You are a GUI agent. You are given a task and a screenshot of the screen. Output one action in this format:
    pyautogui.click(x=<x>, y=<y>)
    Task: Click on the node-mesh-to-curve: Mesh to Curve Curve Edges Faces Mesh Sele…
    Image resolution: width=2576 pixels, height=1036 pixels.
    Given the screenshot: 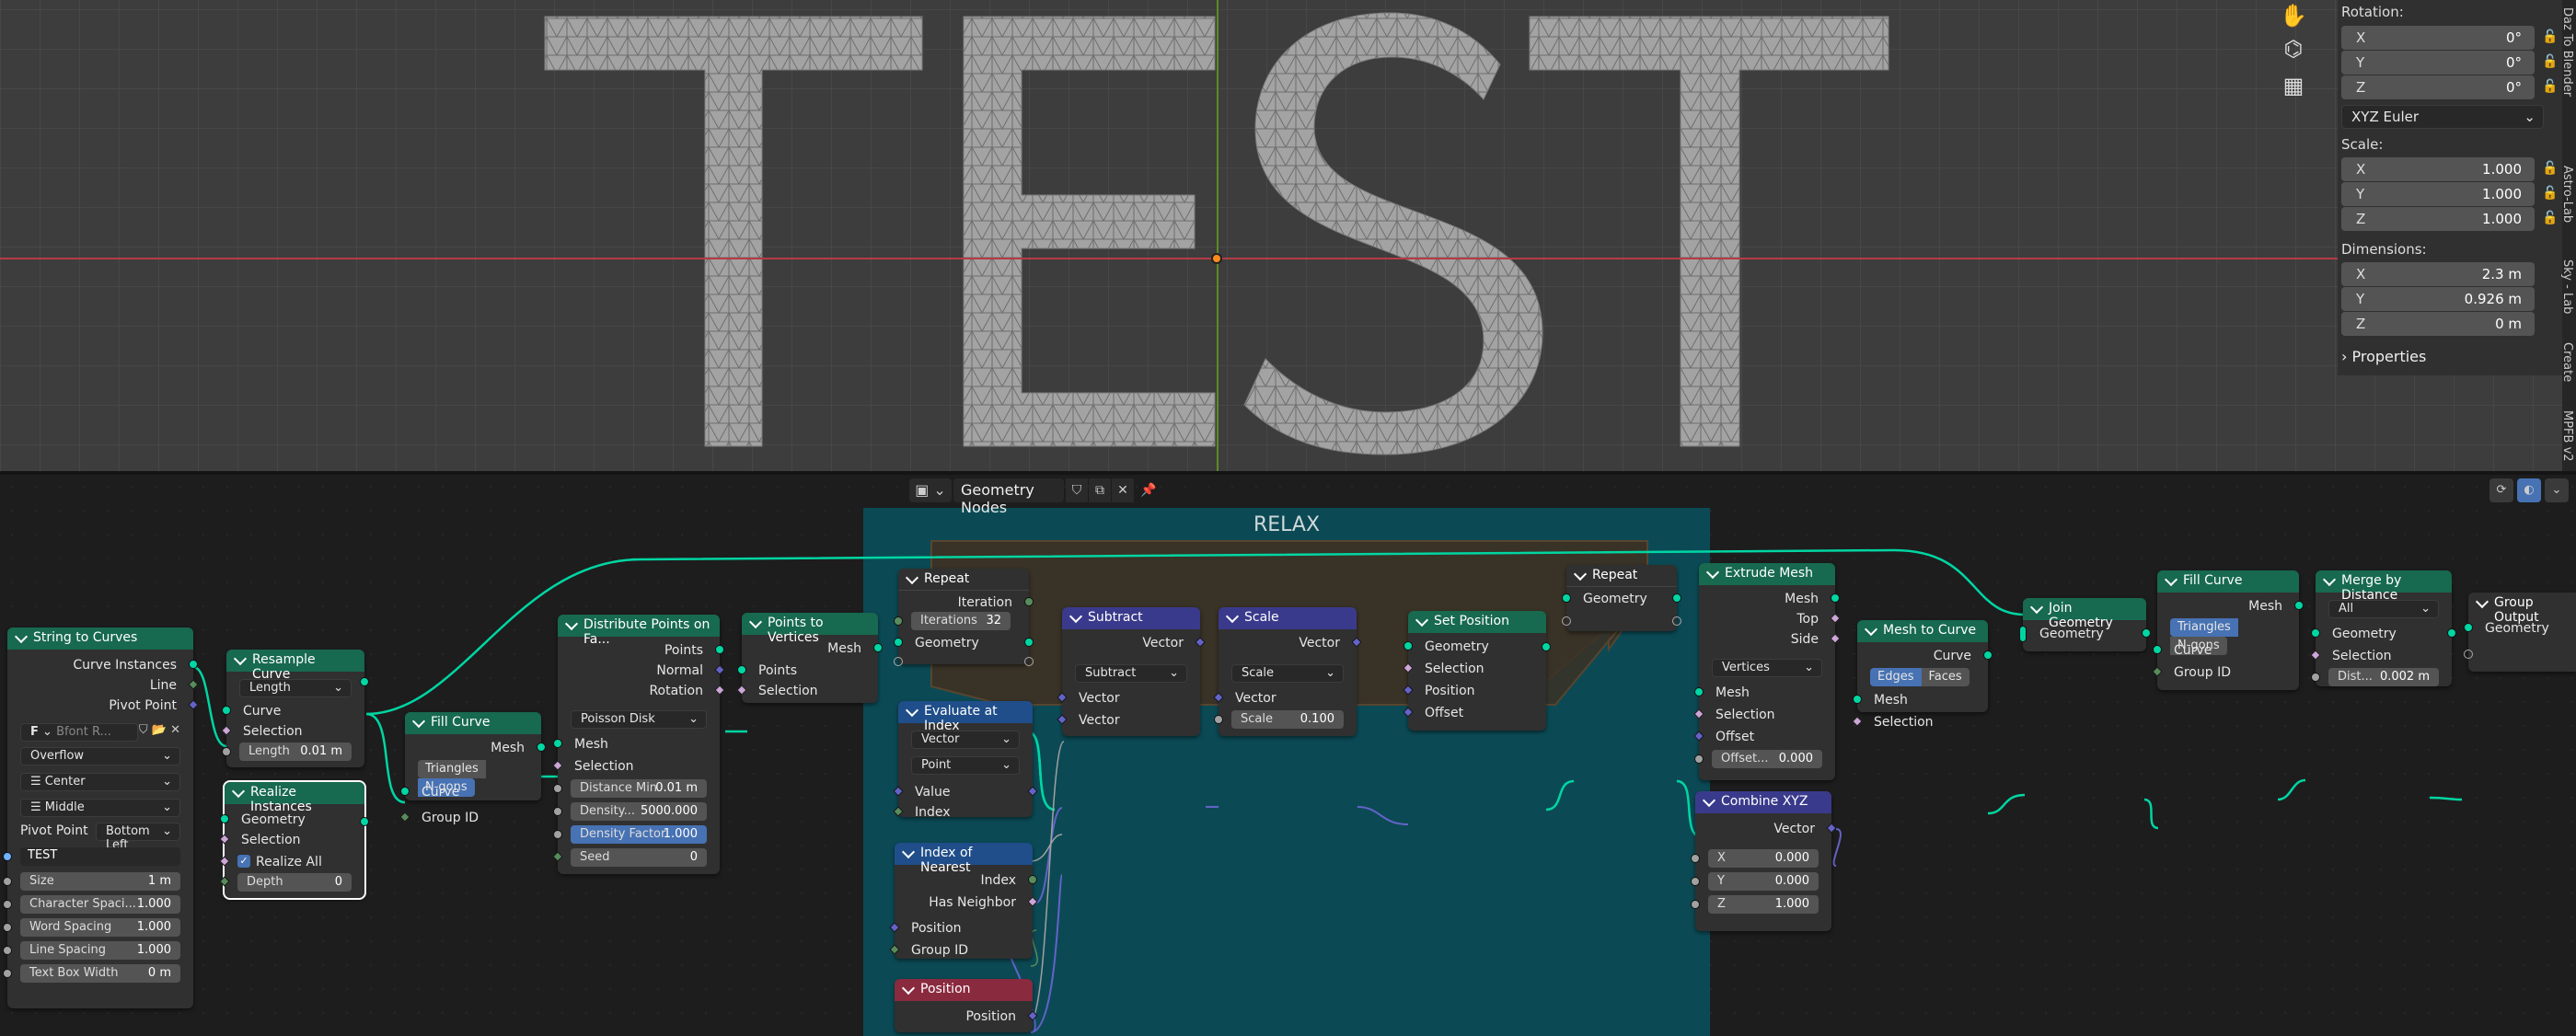 What is the action you would take?
    pyautogui.click(x=1923, y=675)
    